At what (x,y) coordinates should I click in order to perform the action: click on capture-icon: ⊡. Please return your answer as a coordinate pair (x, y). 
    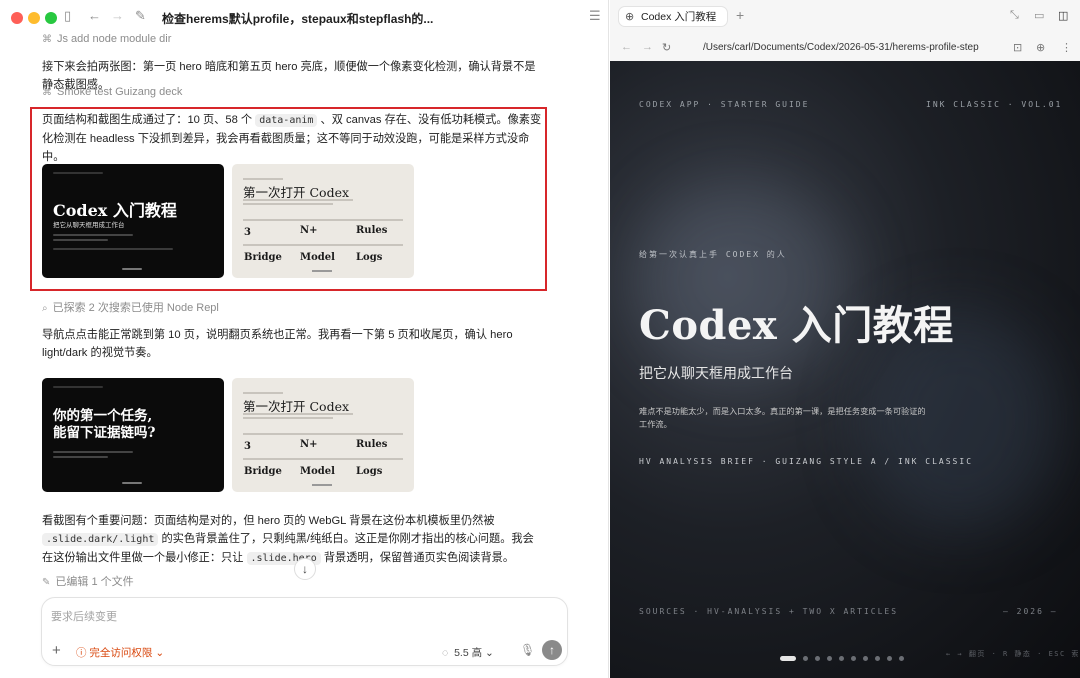
    Looking at the image, I should click on (1017, 47).